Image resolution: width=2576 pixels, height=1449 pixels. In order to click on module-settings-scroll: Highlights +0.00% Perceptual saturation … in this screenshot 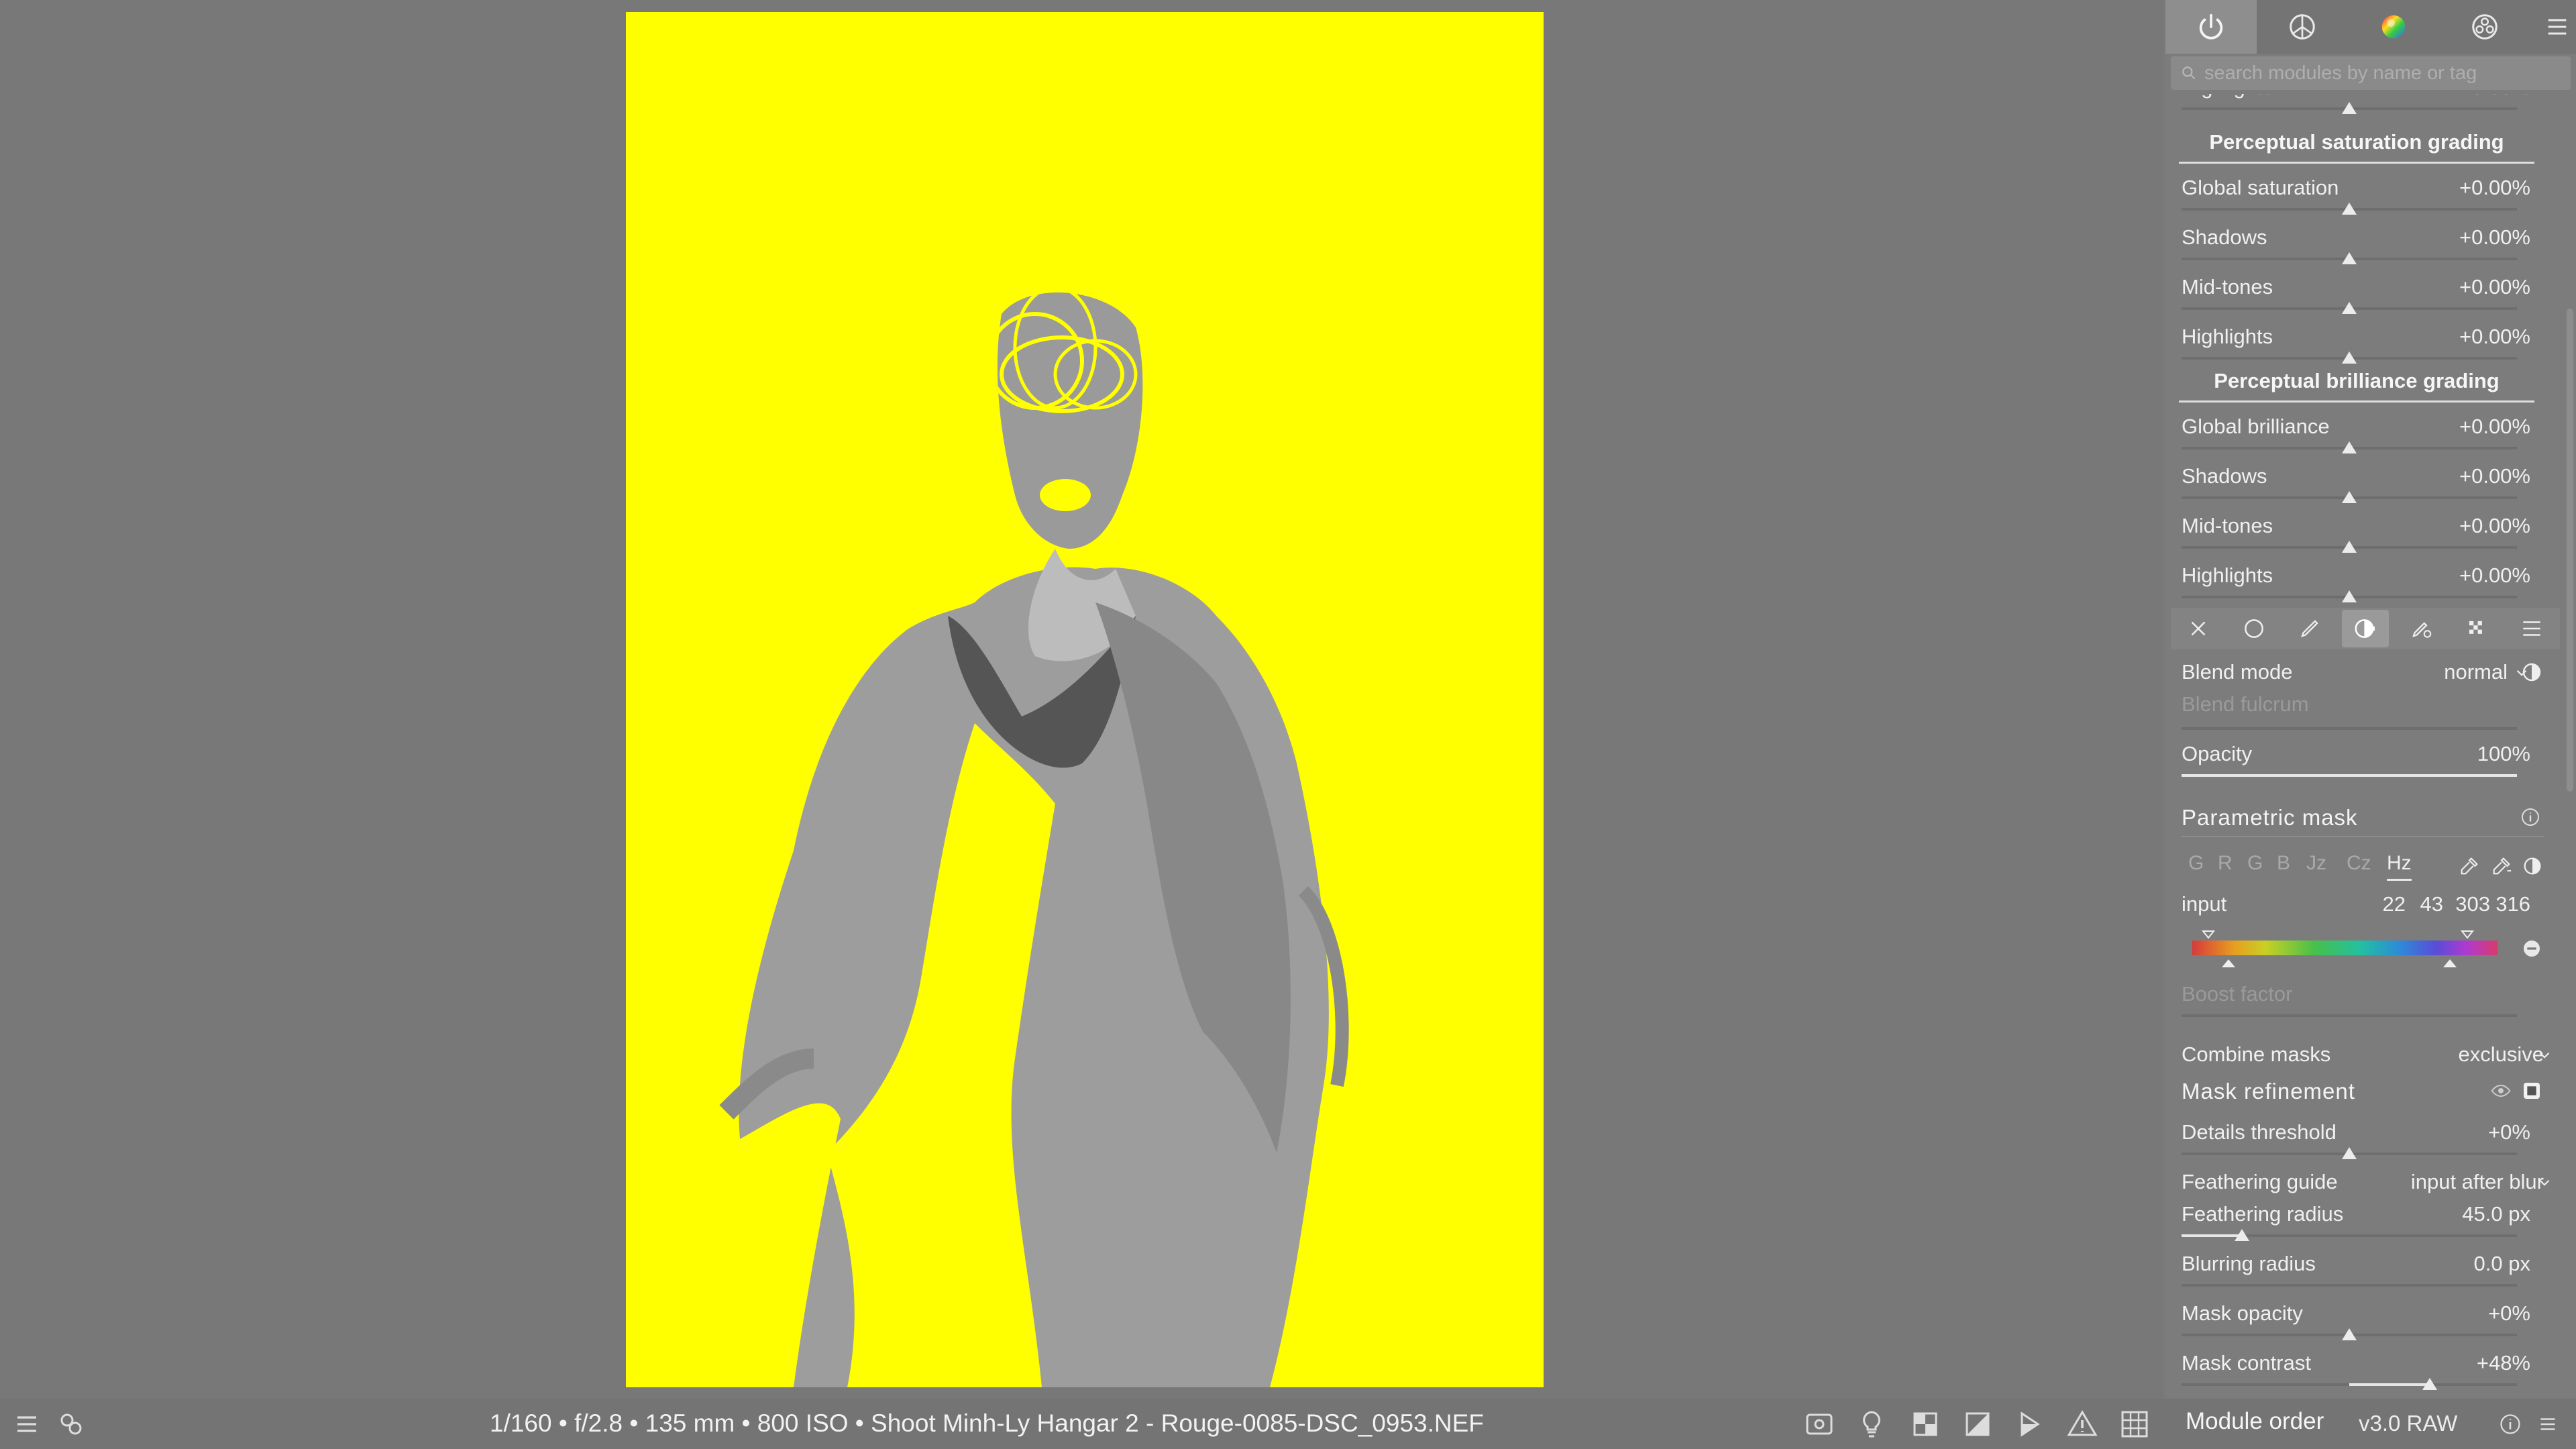, I will do `click(2363, 746)`.